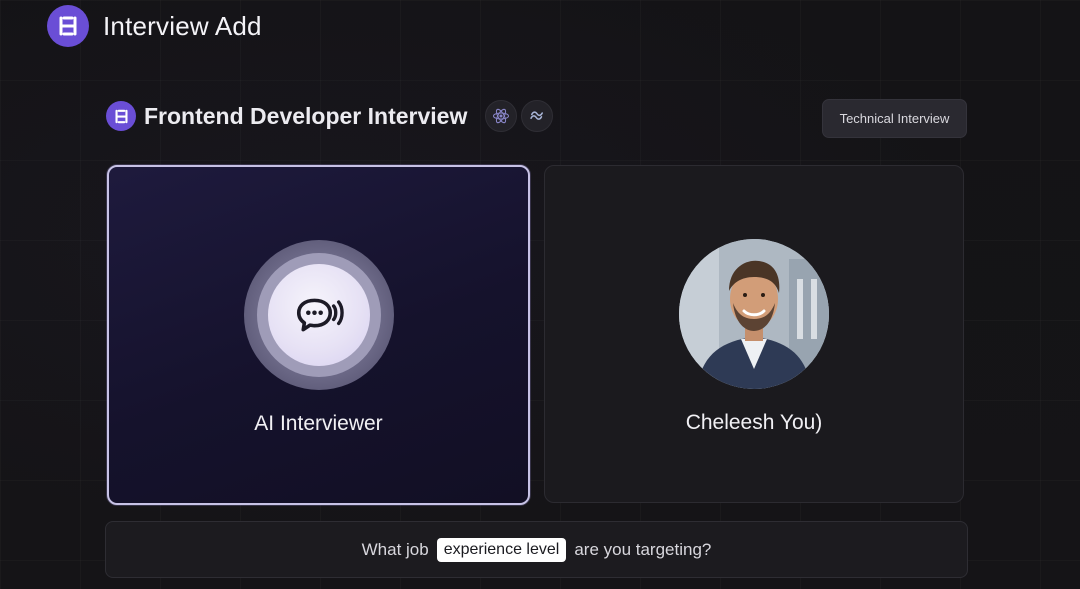  What do you see at coordinates (894, 118) in the screenshot?
I see `interview-type-badge: Technical Interview` at bounding box center [894, 118].